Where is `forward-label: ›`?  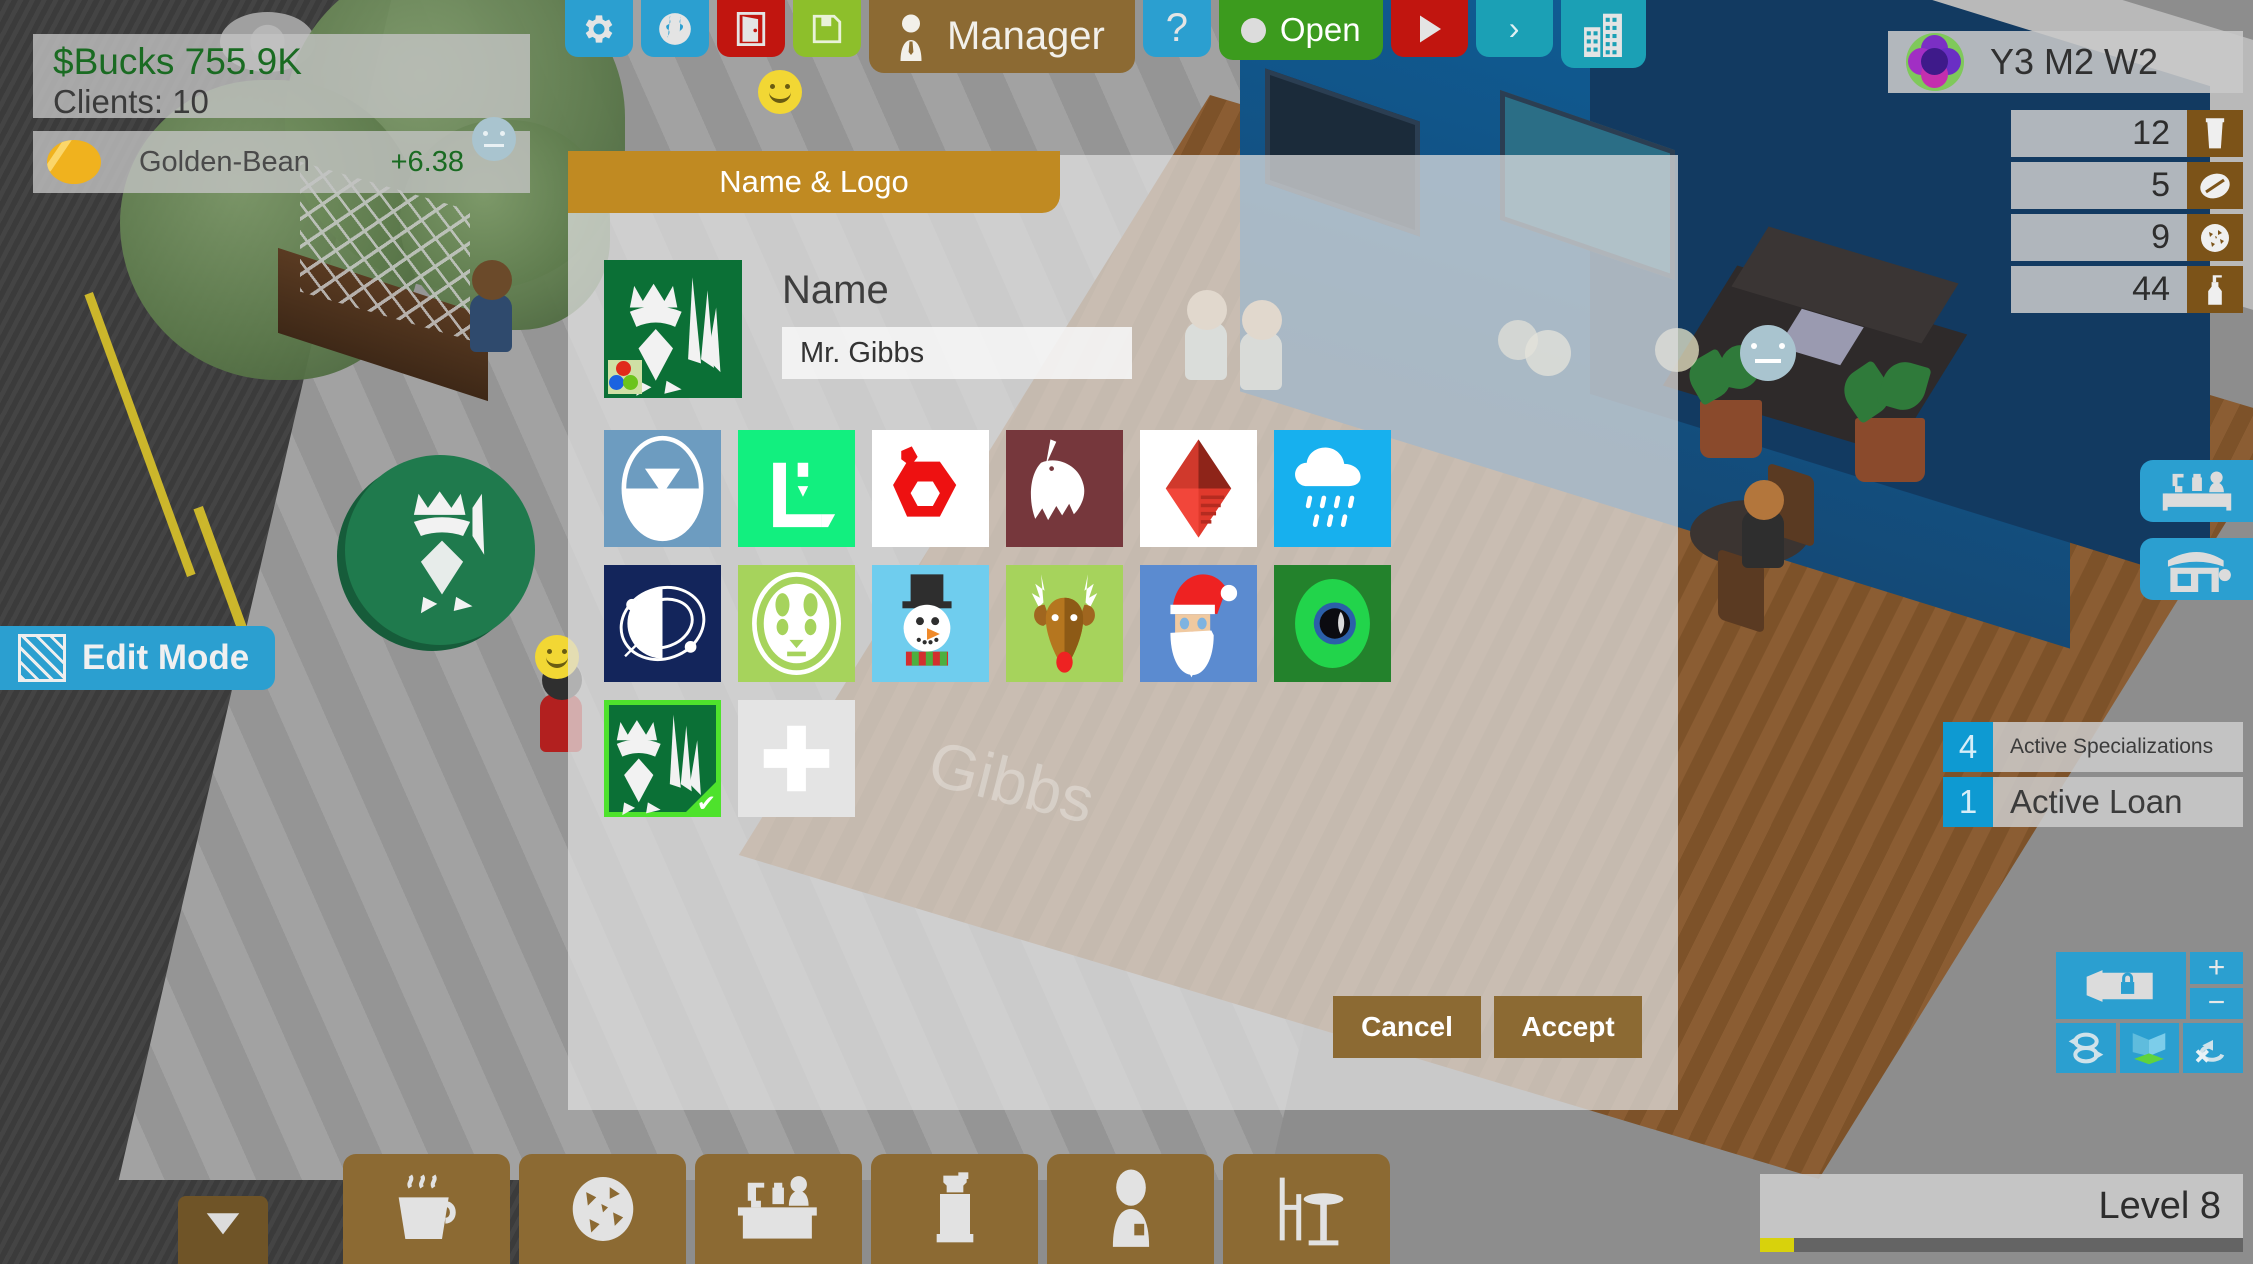 forward-label: › is located at coordinates (1514, 28).